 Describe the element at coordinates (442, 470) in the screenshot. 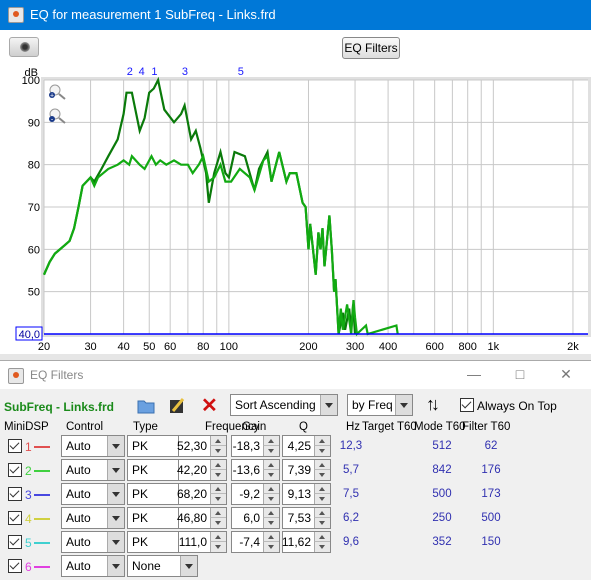

I see `mode-t60-value: 842` at that location.